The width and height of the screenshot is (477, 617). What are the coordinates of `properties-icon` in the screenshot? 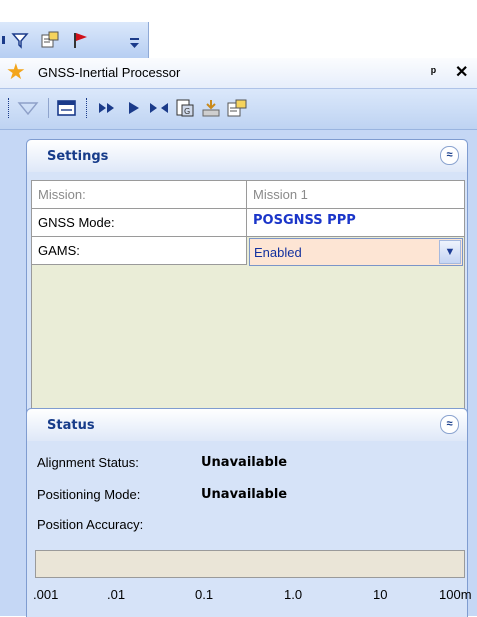 It's located at (50, 40).